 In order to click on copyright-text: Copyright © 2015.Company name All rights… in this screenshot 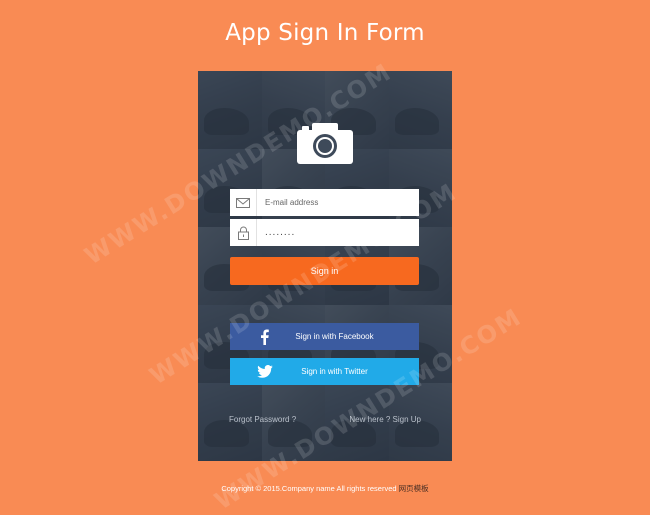, I will do `click(309, 488)`.